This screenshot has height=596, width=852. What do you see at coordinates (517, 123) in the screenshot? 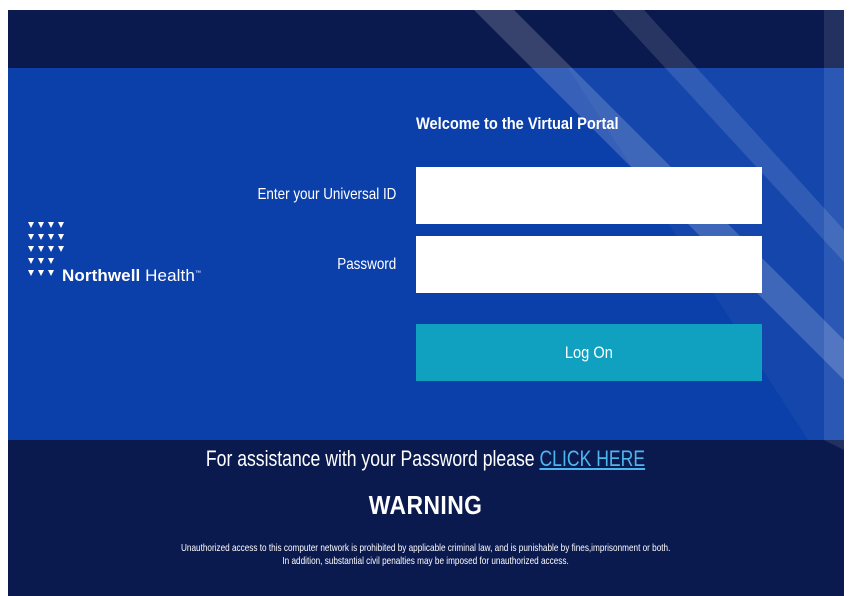
I see `welcome-heading: Welcome to the Virtual Portal` at bounding box center [517, 123].